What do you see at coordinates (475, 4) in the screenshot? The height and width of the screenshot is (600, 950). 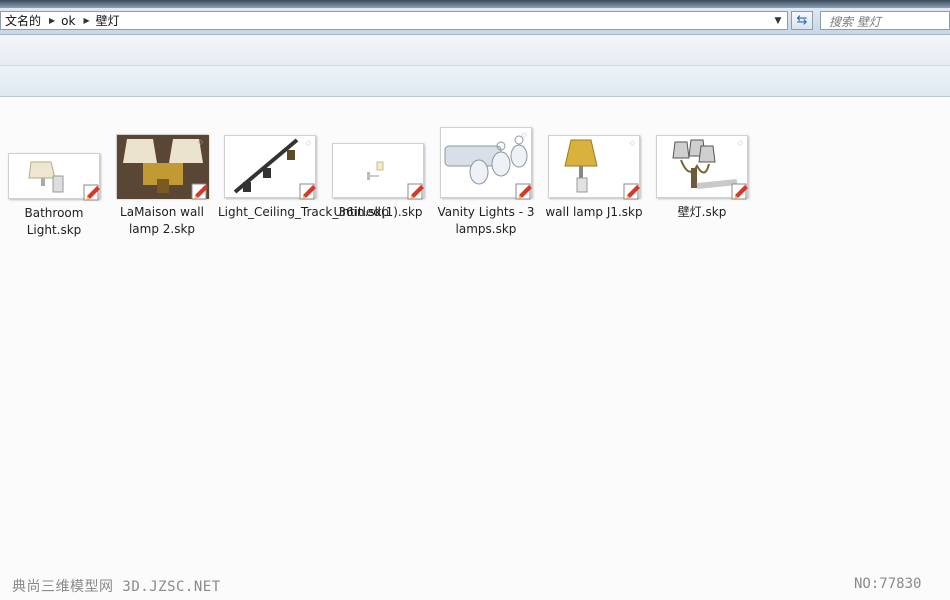 I see `window-top-strip` at bounding box center [475, 4].